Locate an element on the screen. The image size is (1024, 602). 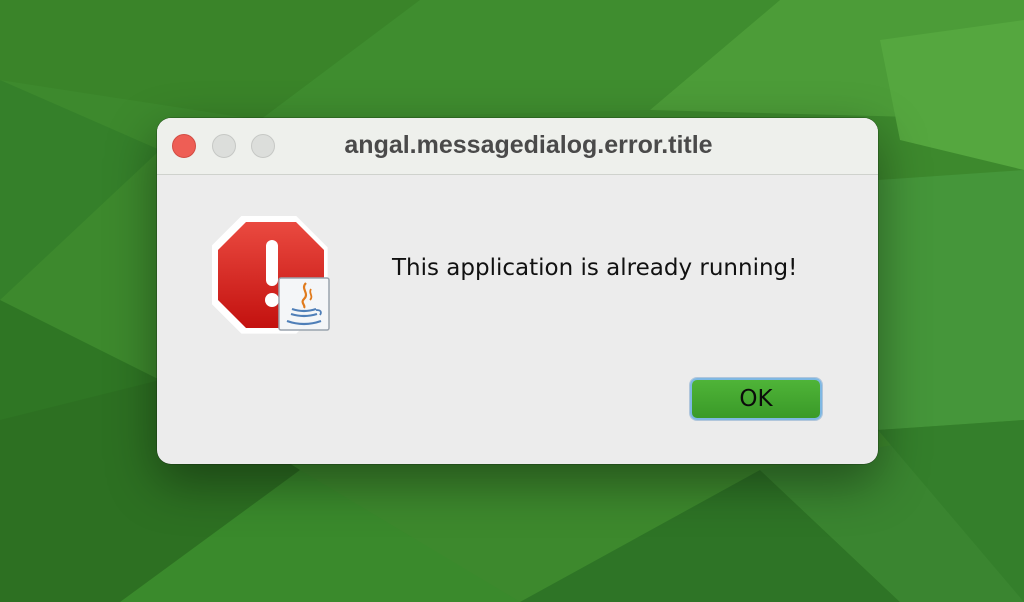
ok-button: OK is located at coordinates (756, 399).